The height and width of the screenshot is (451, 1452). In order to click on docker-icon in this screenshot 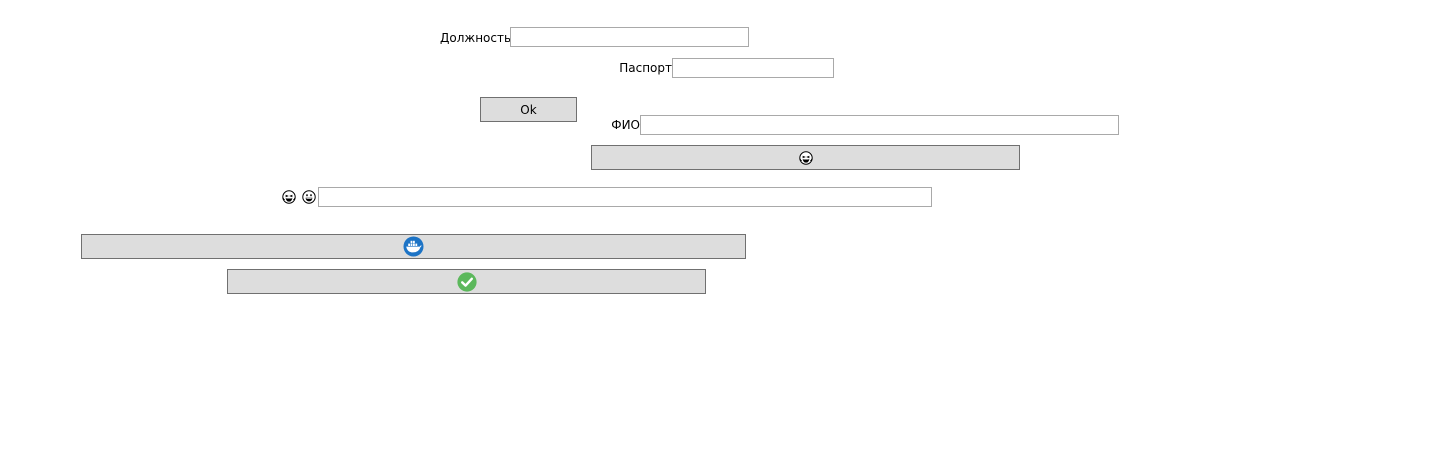, I will do `click(413, 246)`.